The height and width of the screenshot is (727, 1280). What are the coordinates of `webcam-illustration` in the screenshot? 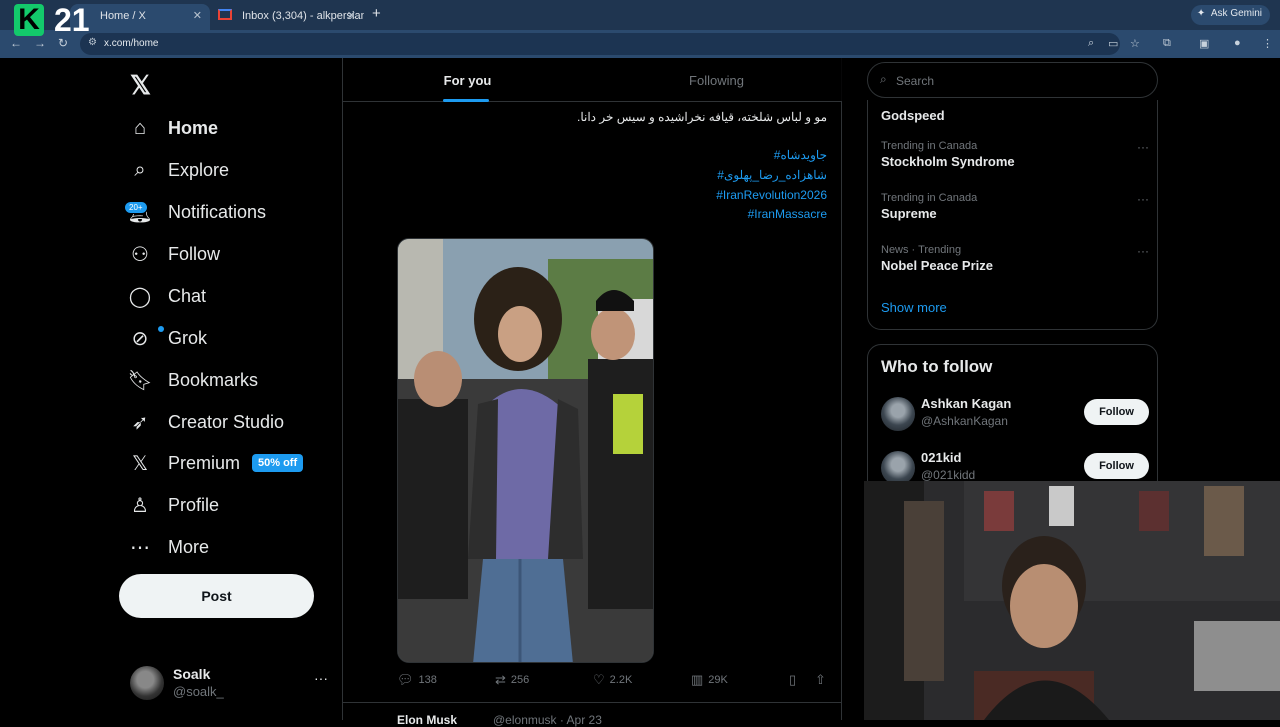 It's located at (1072, 600).